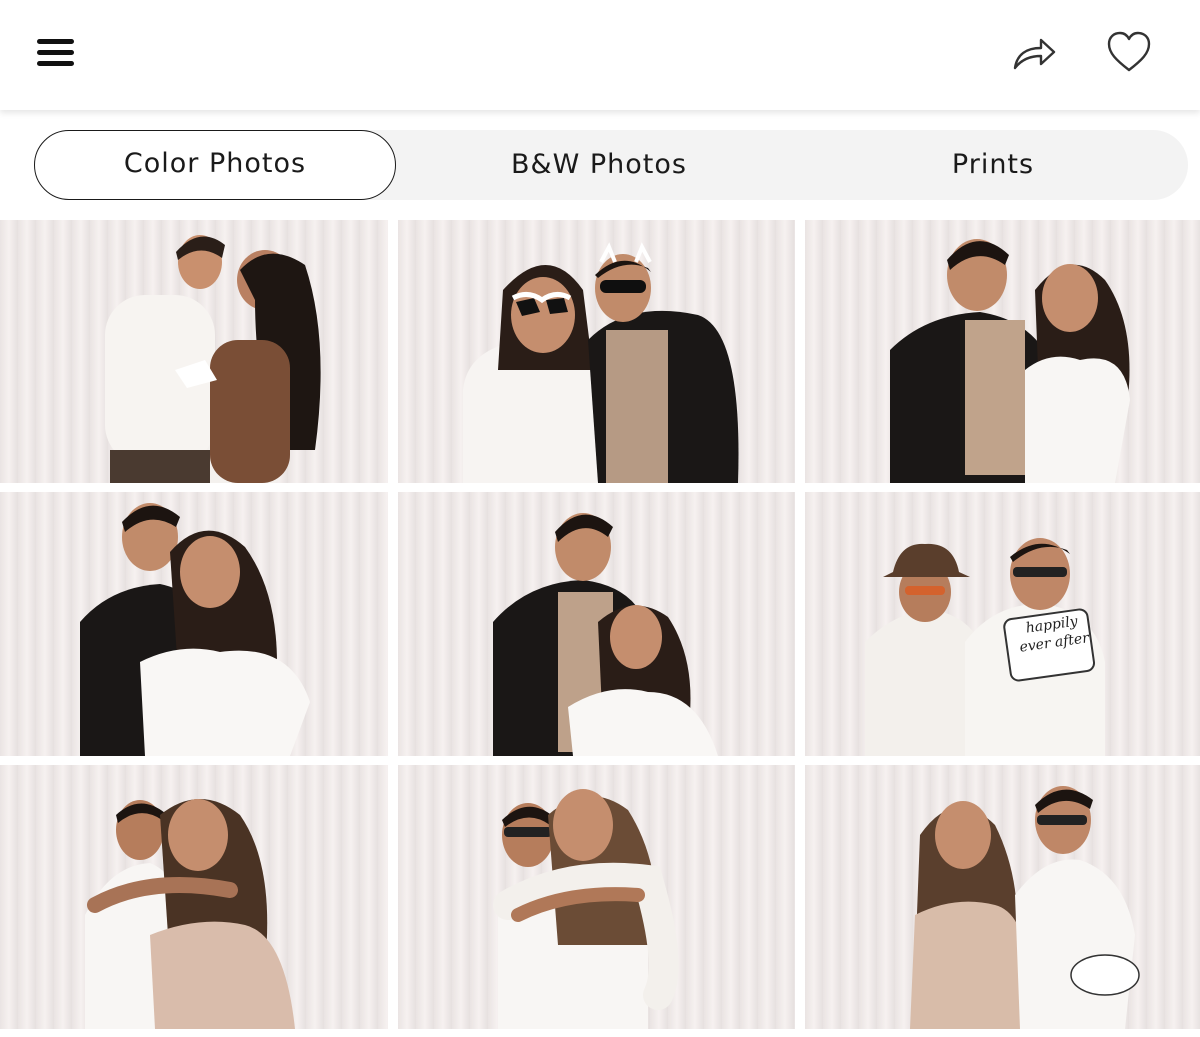 This screenshot has height=1037, width=1200. Describe the element at coordinates (1002, 897) in the screenshot. I see `photo-couple-satin-dress` at that location.